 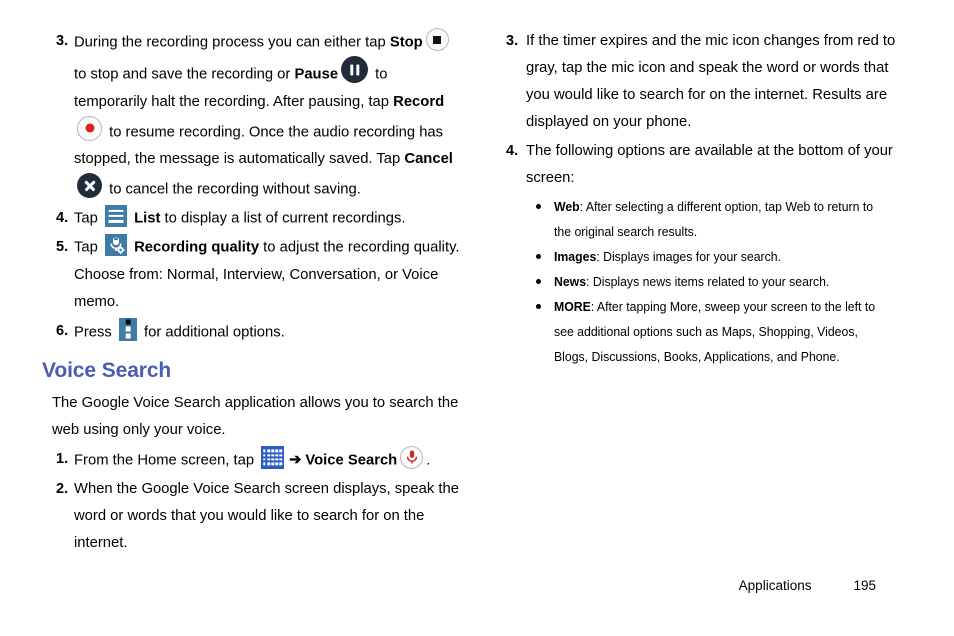 I want to click on section-heading-voice-search: Voice Search, so click(x=107, y=370).